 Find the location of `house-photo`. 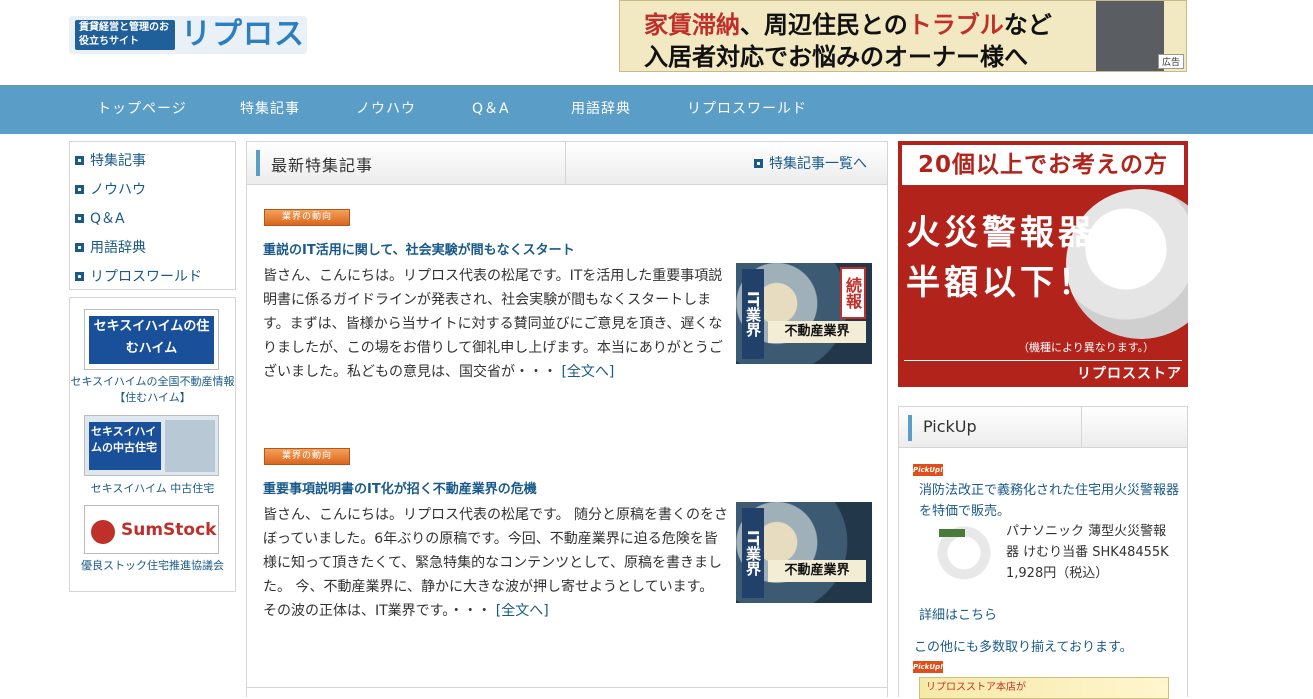

house-photo is located at coordinates (190, 446).